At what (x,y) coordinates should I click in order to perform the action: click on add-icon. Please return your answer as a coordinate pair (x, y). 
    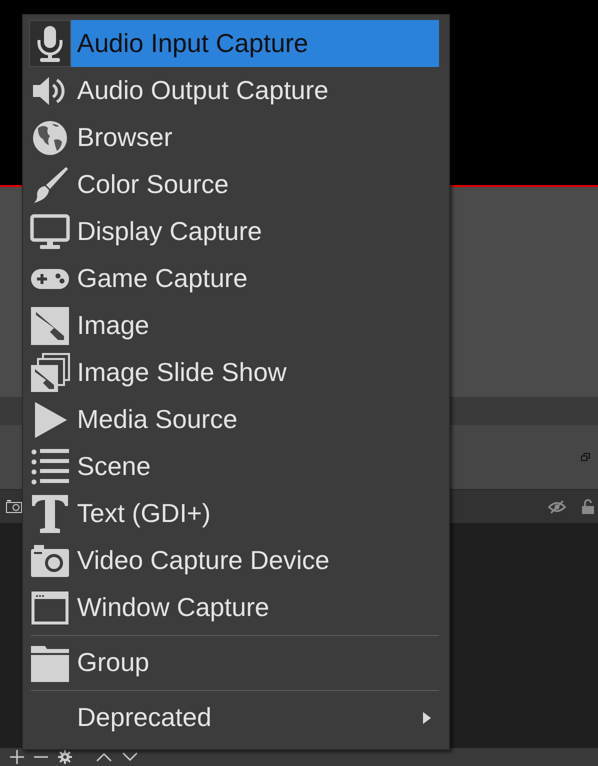
    Looking at the image, I should click on (17, 757).